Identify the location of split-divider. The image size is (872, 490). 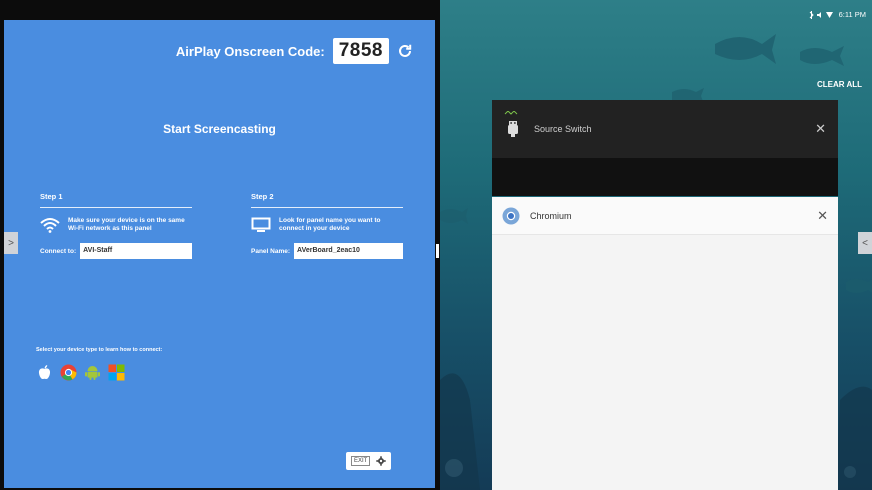
(437, 251).